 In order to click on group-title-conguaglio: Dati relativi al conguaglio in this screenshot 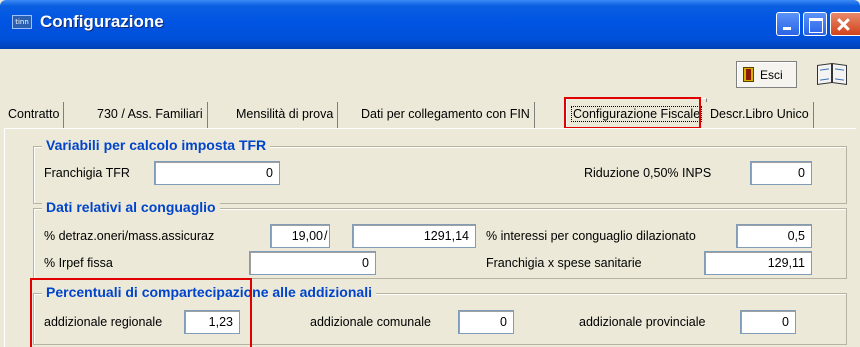, I will do `click(131, 207)`.